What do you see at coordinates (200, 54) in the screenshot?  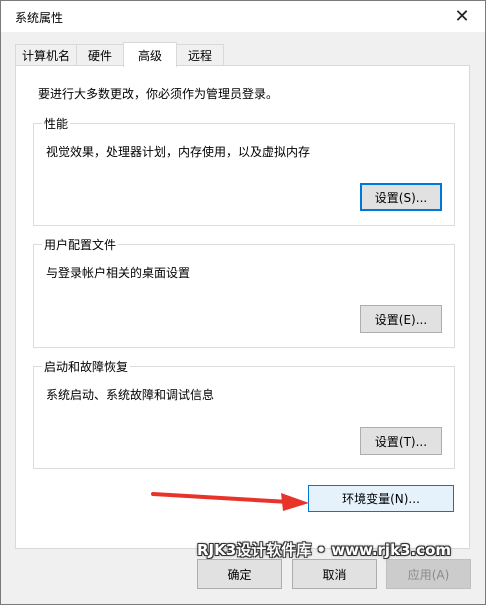 I see `tab-remote: 远程` at bounding box center [200, 54].